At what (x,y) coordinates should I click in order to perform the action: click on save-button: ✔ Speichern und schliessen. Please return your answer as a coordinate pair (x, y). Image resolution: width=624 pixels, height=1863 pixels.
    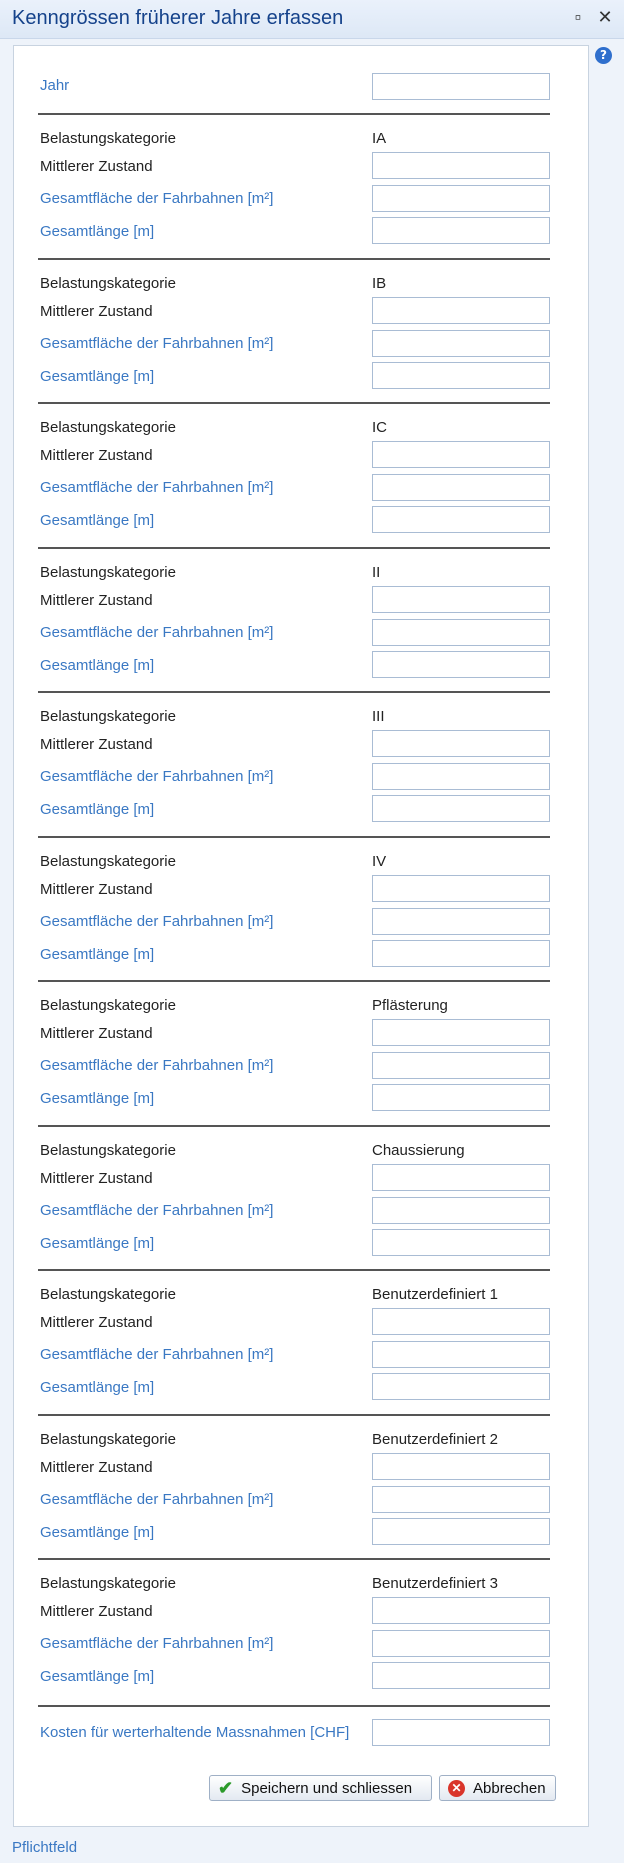
    Looking at the image, I should click on (320, 1788).